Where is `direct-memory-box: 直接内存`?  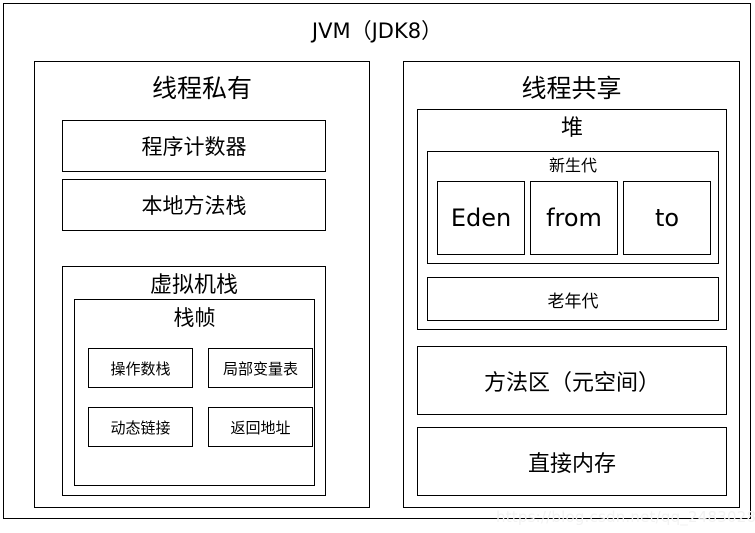 direct-memory-box: 直接内存 is located at coordinates (572, 461).